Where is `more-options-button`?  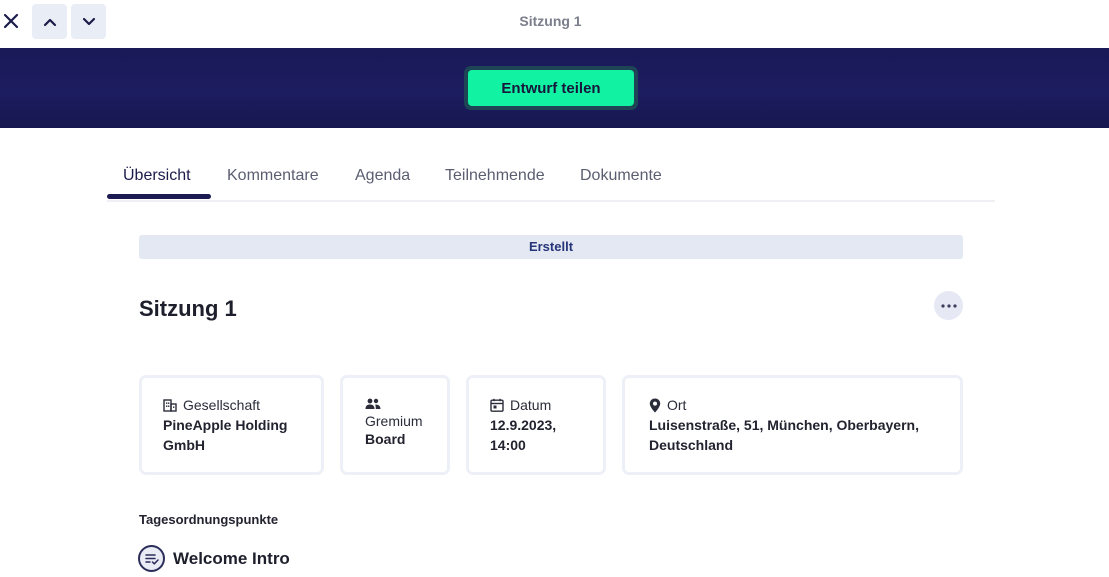
more-options-button is located at coordinates (948, 305).